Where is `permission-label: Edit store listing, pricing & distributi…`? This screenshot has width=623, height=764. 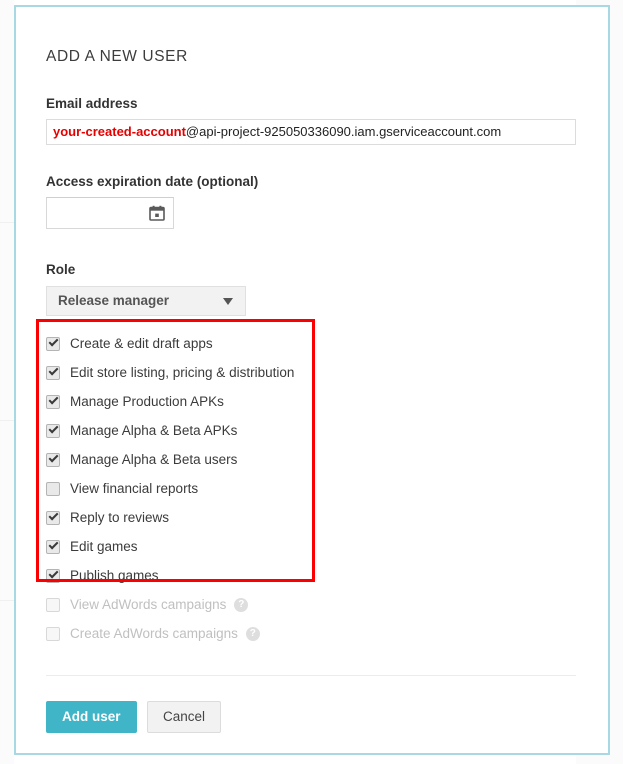 permission-label: Edit store listing, pricing & distributi… is located at coordinates (182, 372).